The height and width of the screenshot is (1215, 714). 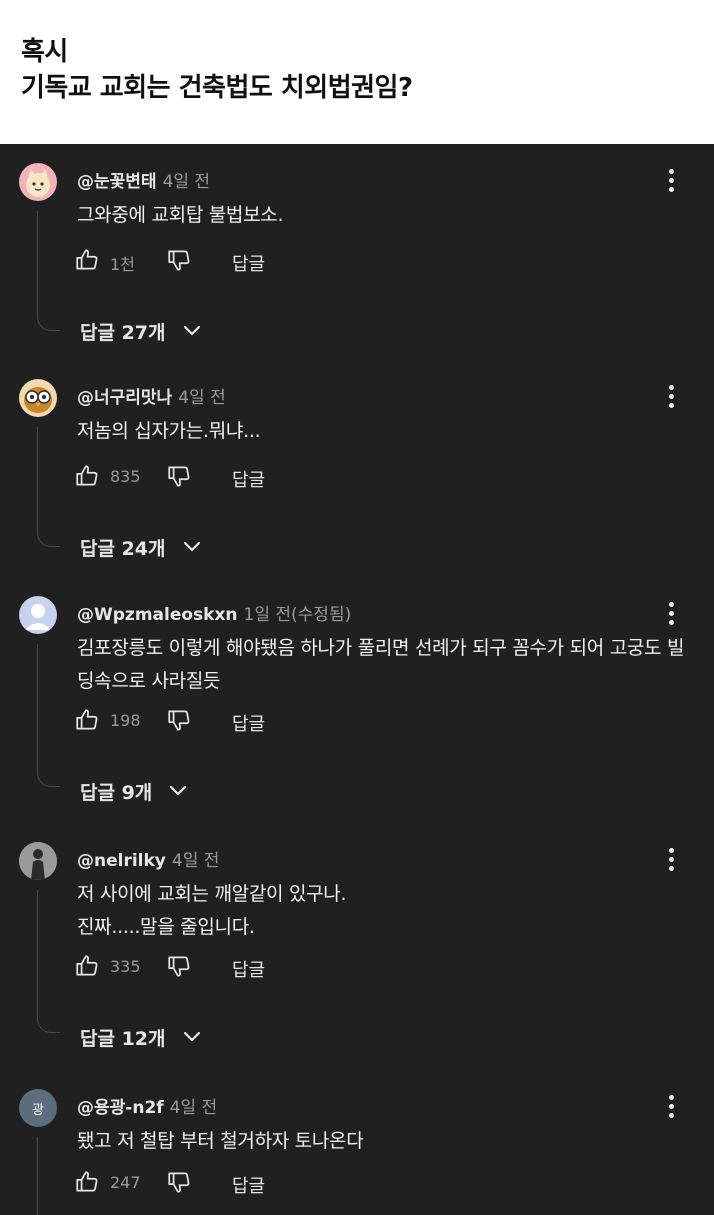 What do you see at coordinates (116, 792) in the screenshot?
I see `replies-count: 답글 9개` at bounding box center [116, 792].